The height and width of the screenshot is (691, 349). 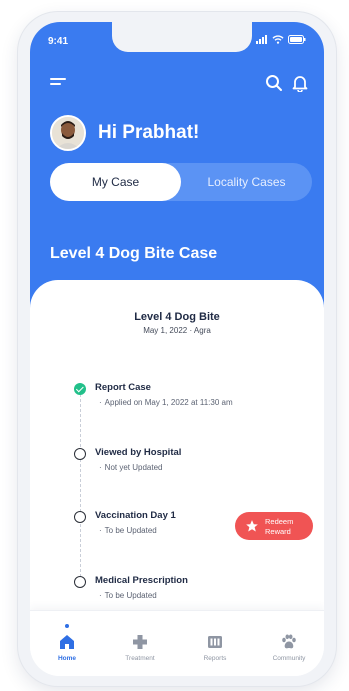 I want to click on greeting-text: Hi Prabhat!, so click(x=149, y=132).